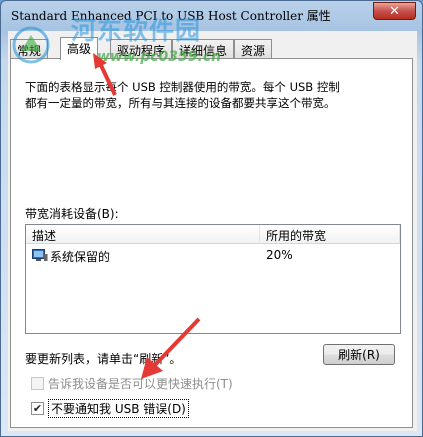 This screenshot has height=437, width=423. I want to click on watermark-site-name: 河东软件园, so click(136, 30).